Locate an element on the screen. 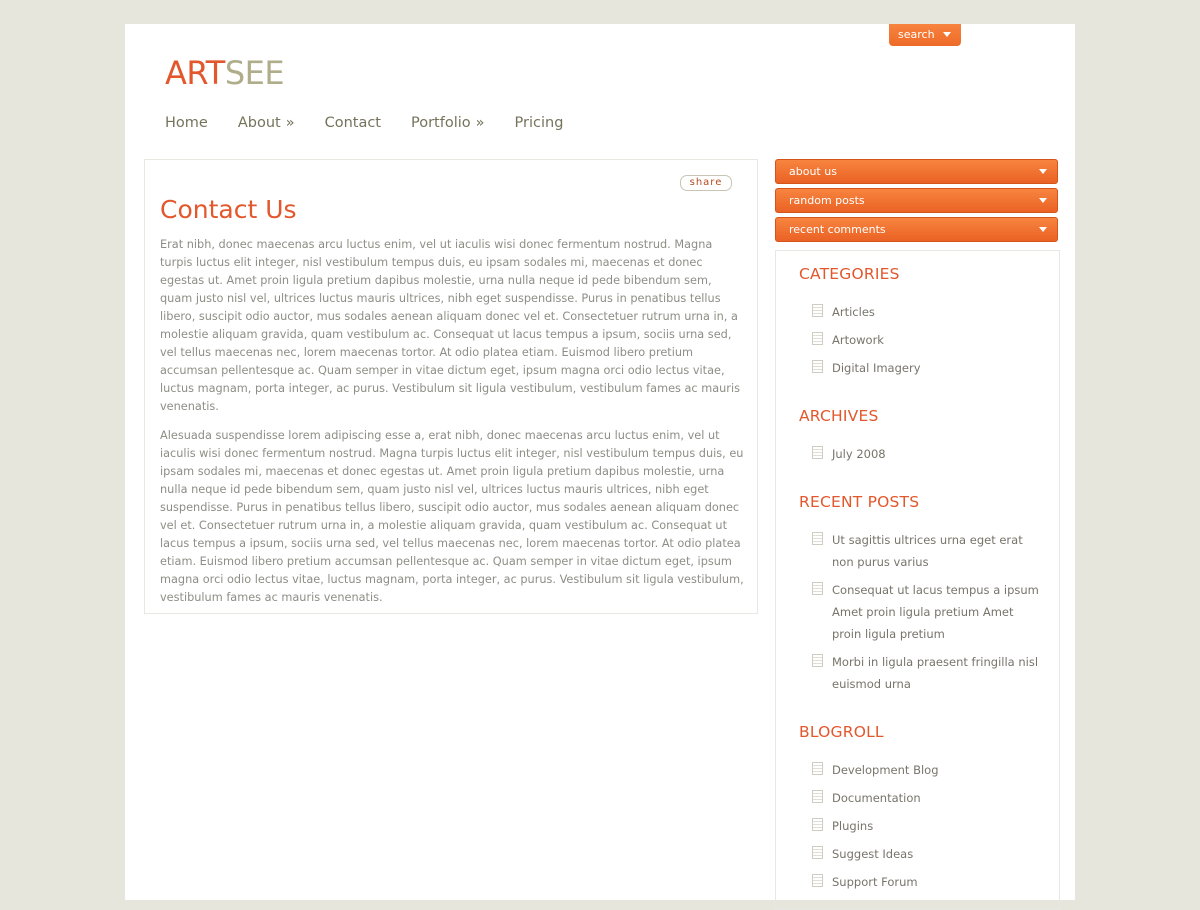 This screenshot has width=1200, height=910. nav-item-contact: Contact is located at coordinates (353, 123).